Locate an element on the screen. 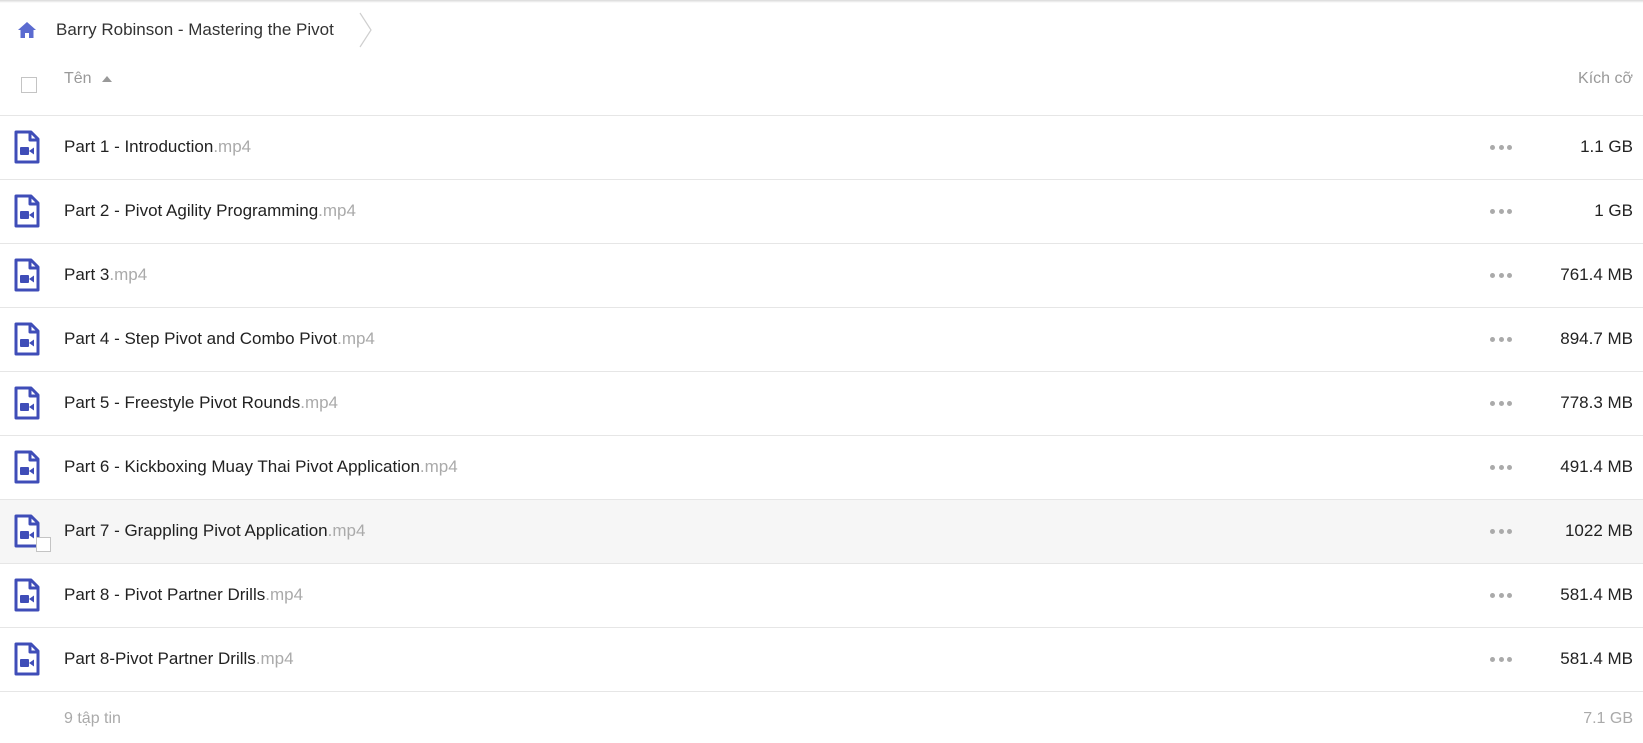  file-basename: Part 3 is located at coordinates (87, 274).